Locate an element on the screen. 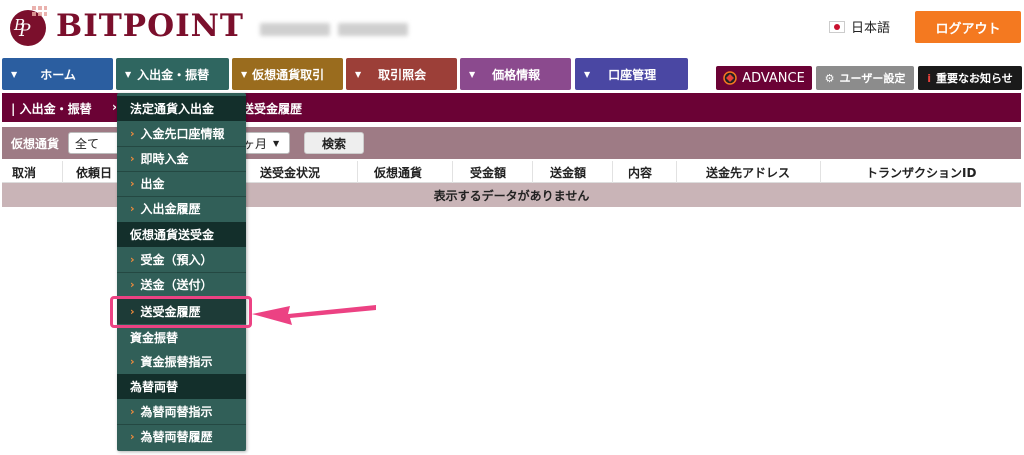 This screenshot has width=1024, height=455. search-button: 検索 is located at coordinates (334, 143).